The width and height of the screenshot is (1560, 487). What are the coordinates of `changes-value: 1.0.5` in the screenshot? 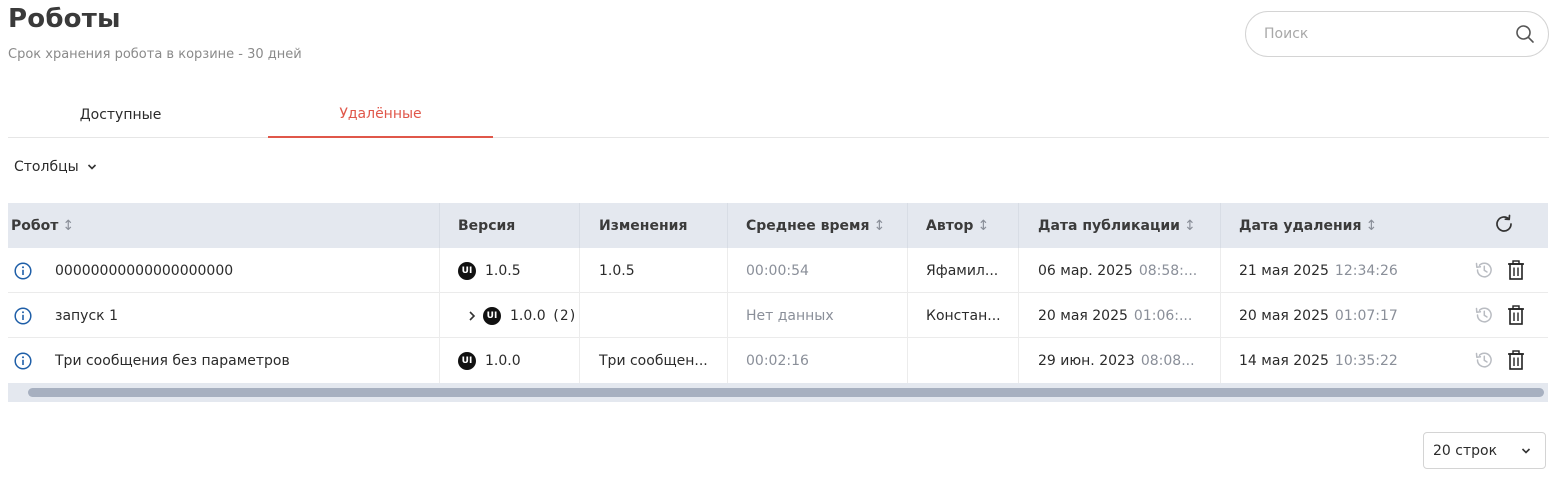 It's located at (617, 270).